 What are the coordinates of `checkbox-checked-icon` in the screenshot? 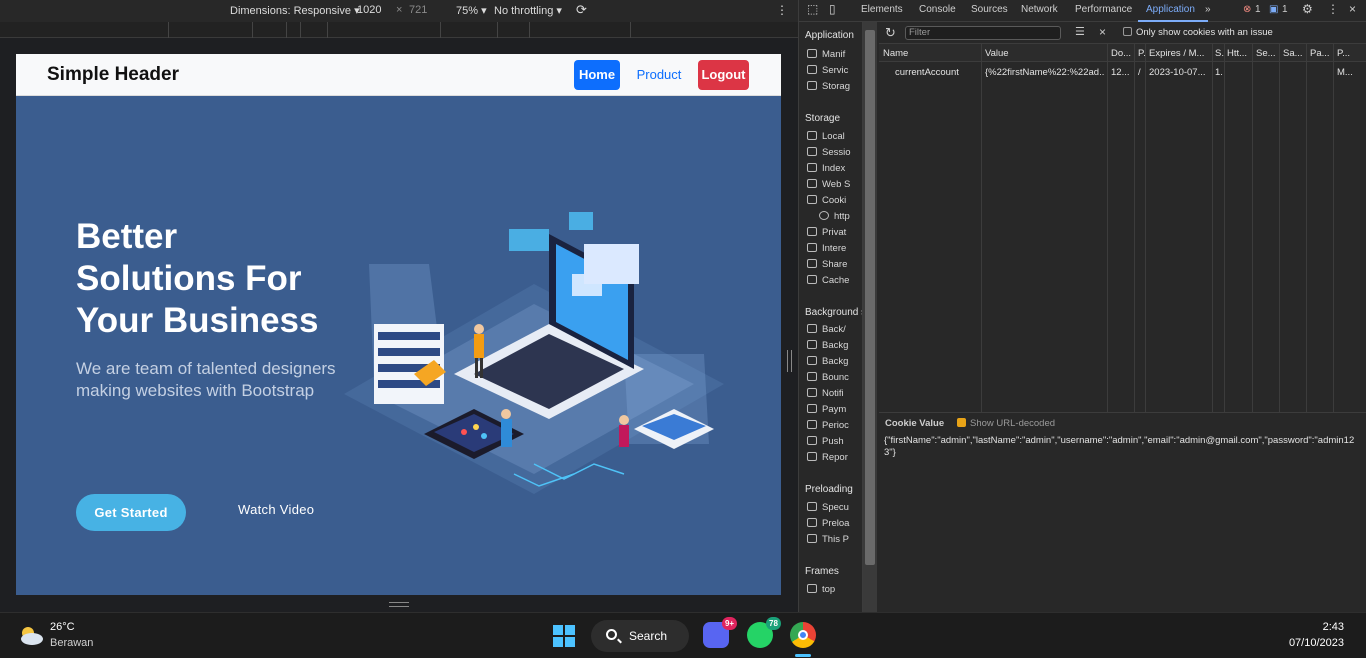 It's located at (961, 422).